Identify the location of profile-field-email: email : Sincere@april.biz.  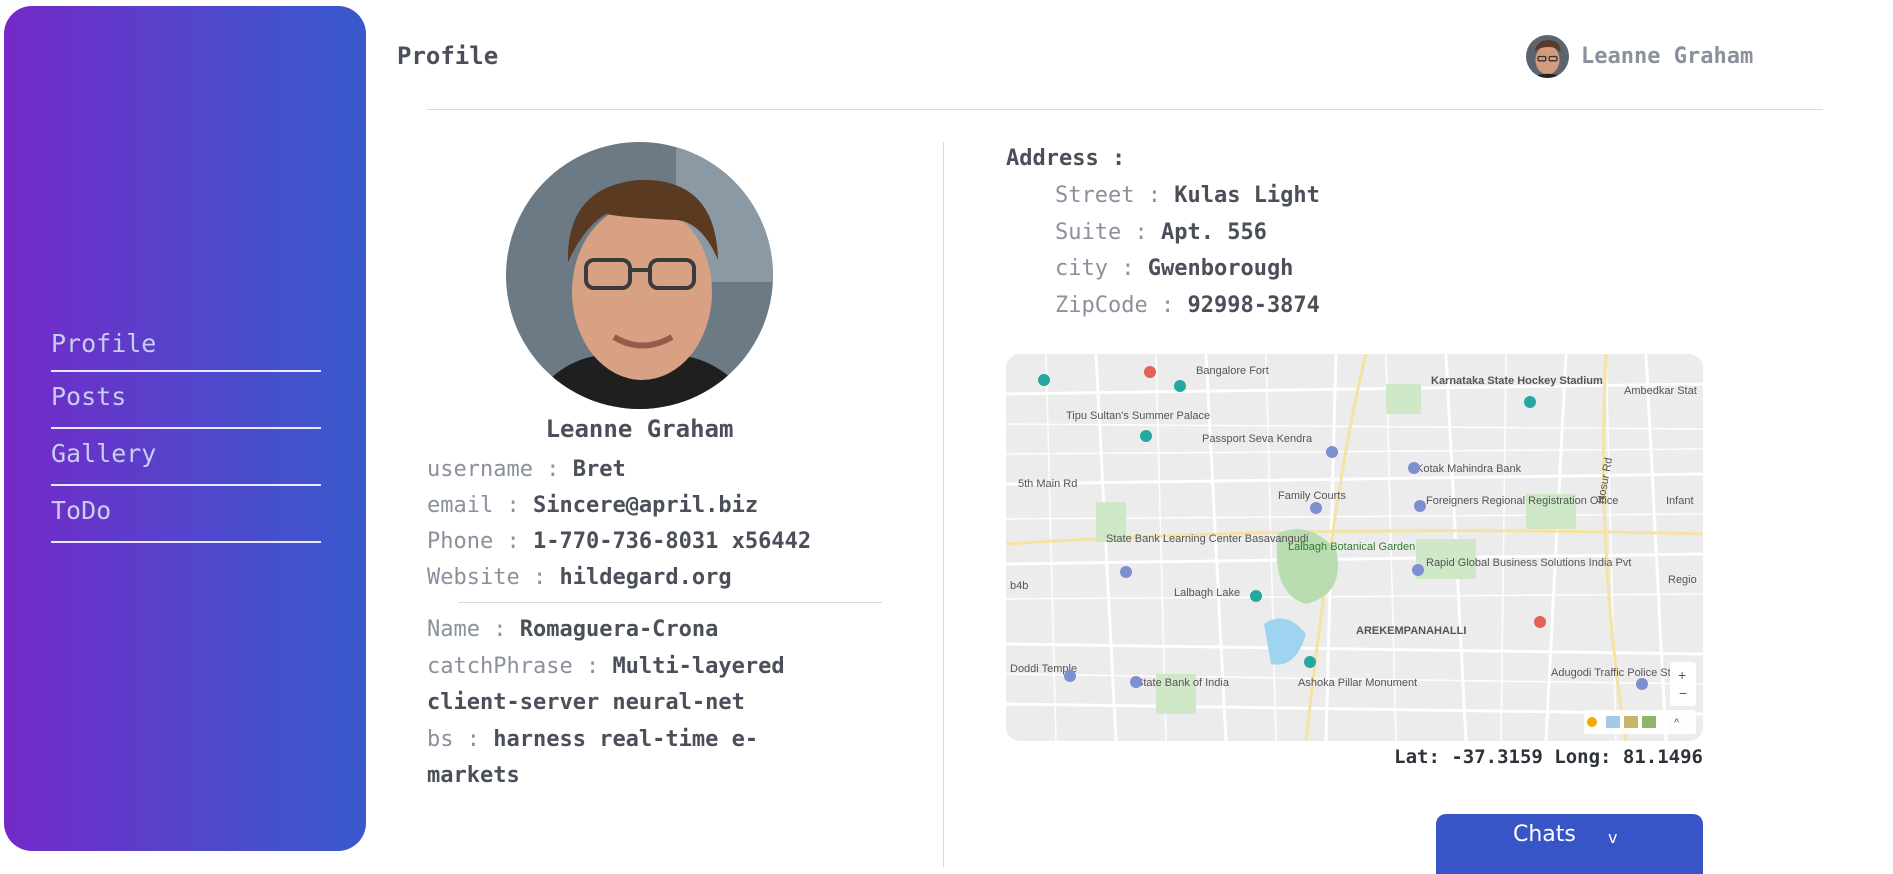
(592, 506).